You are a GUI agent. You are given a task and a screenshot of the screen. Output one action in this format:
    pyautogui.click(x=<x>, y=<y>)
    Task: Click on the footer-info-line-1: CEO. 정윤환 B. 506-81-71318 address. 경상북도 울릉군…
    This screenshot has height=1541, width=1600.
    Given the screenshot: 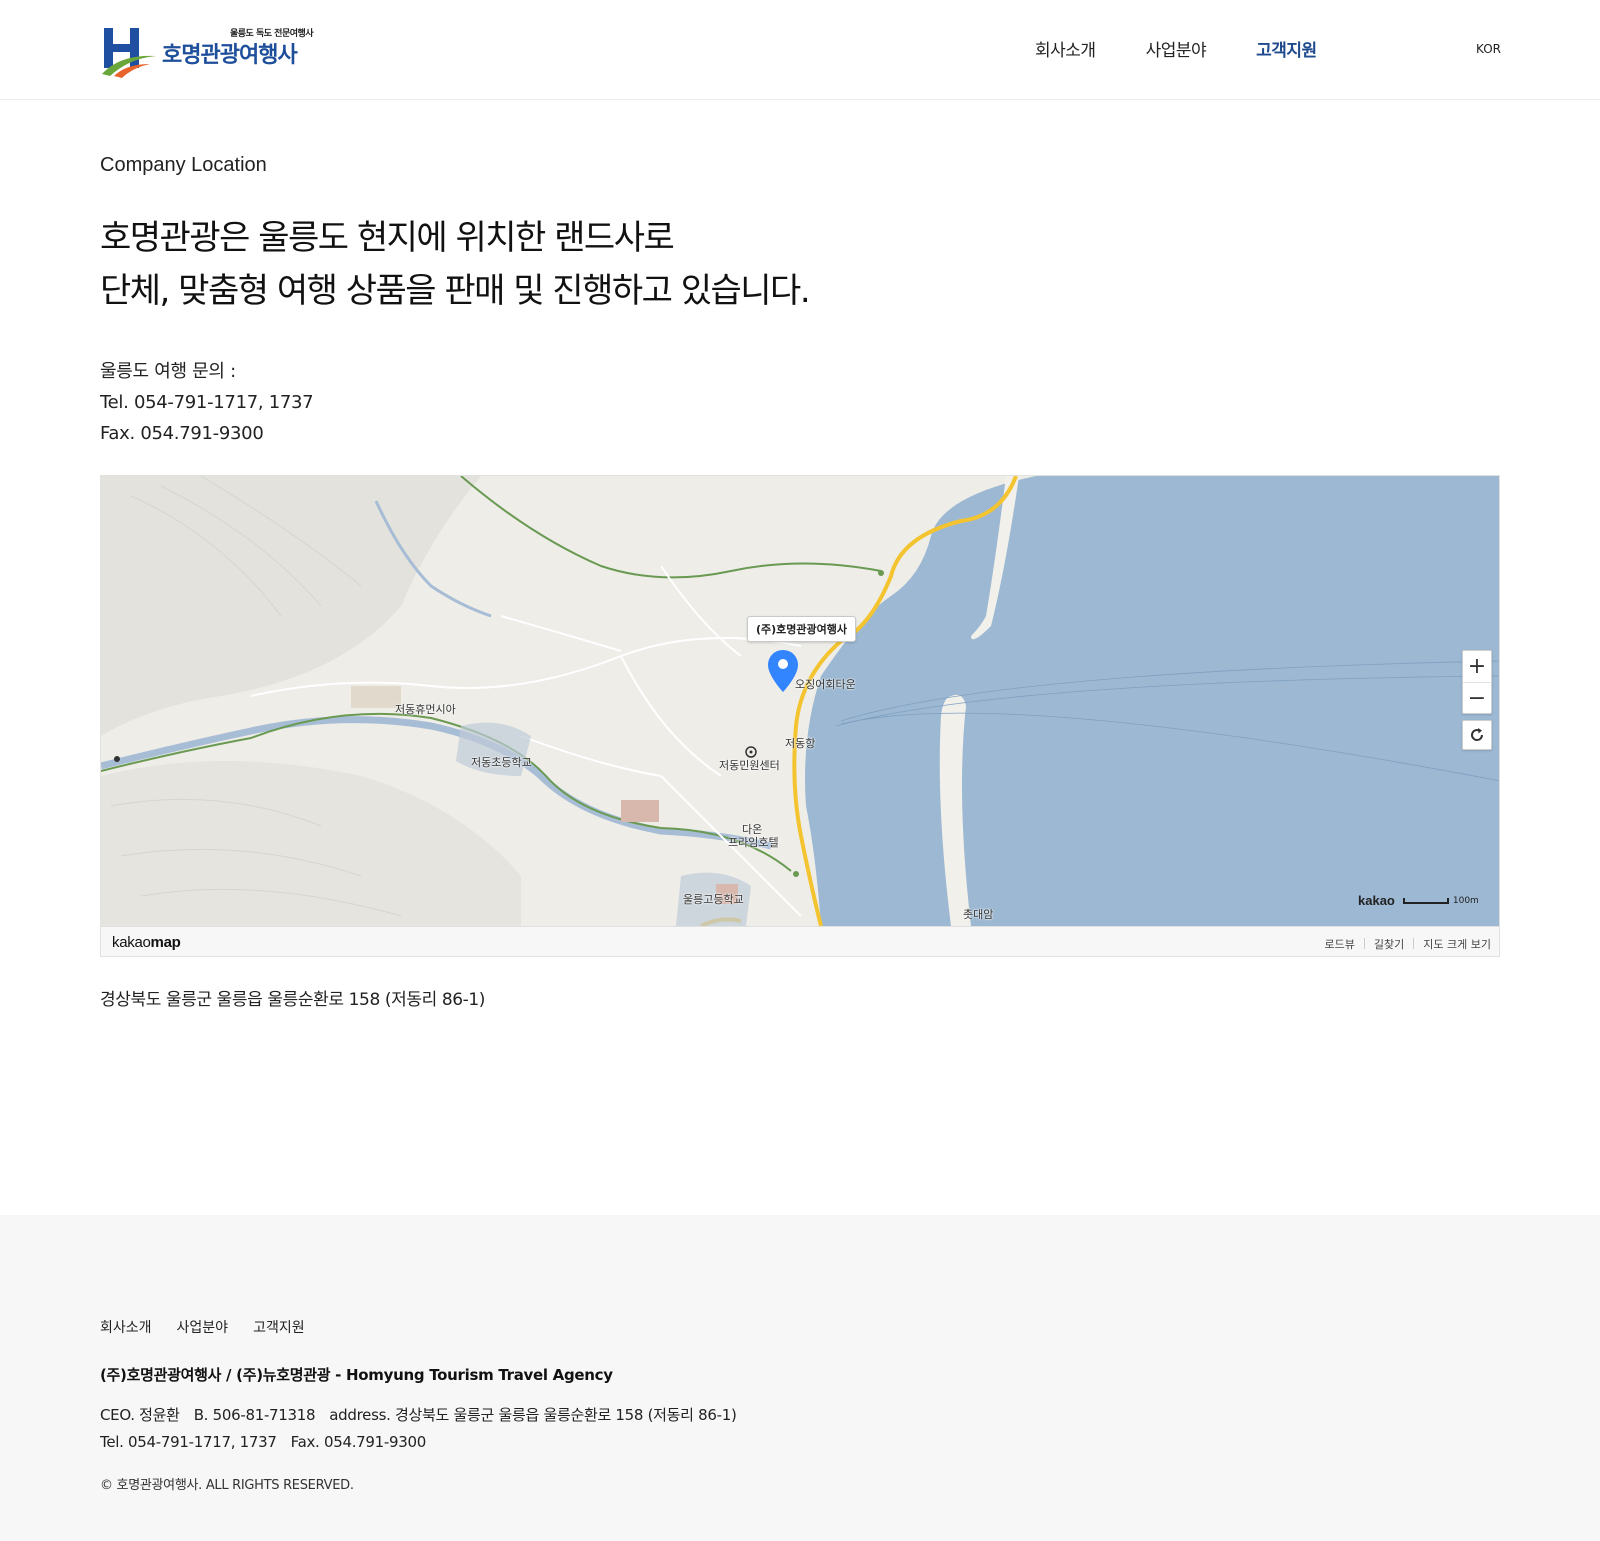 What is the action you would take?
    pyautogui.click(x=425, y=1415)
    